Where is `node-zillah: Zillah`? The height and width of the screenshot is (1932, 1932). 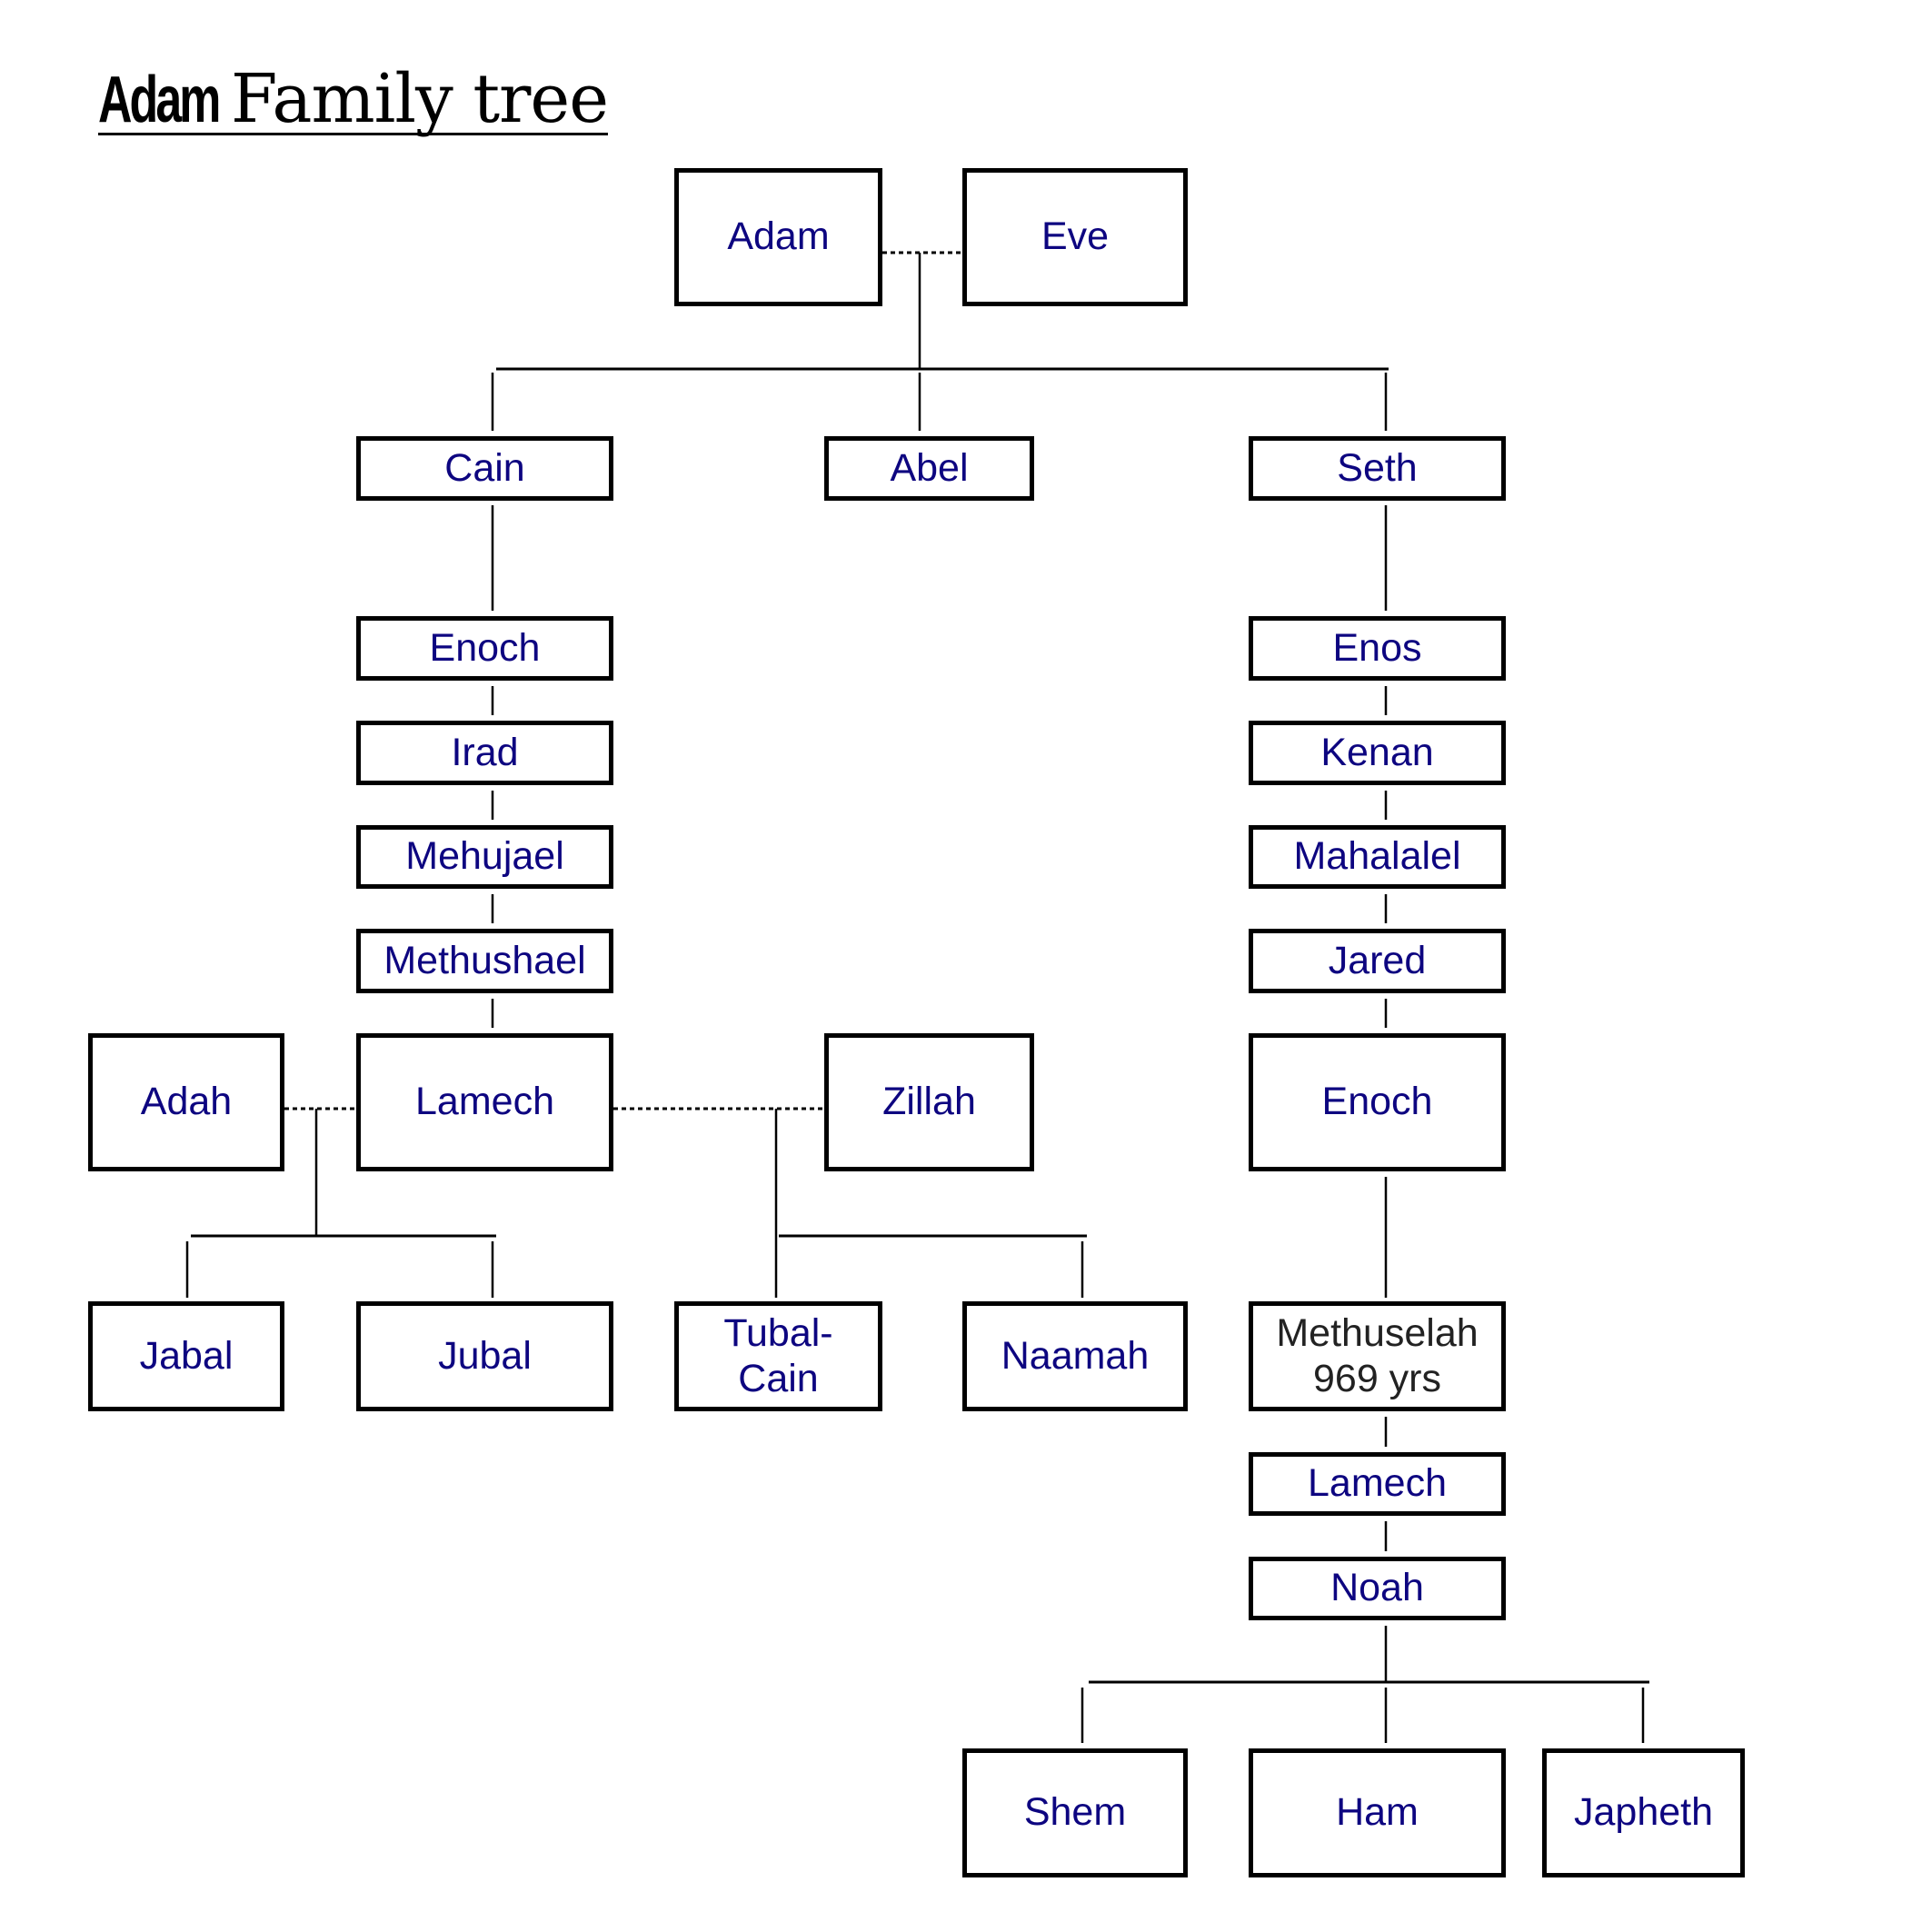 node-zillah: Zillah is located at coordinates (929, 1102).